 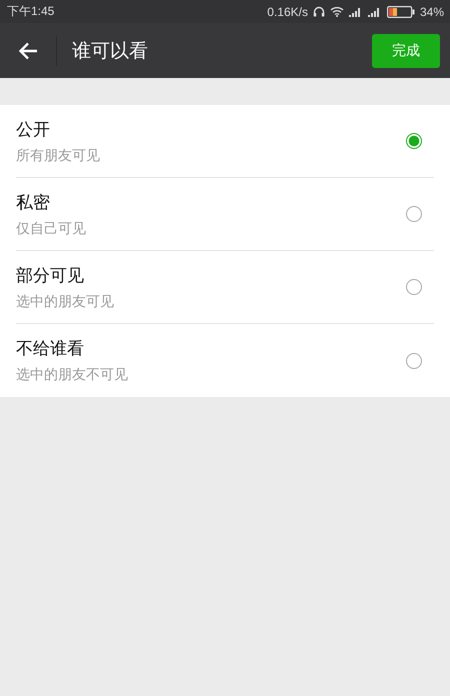 I want to click on option-title: 私密, so click(x=33, y=203).